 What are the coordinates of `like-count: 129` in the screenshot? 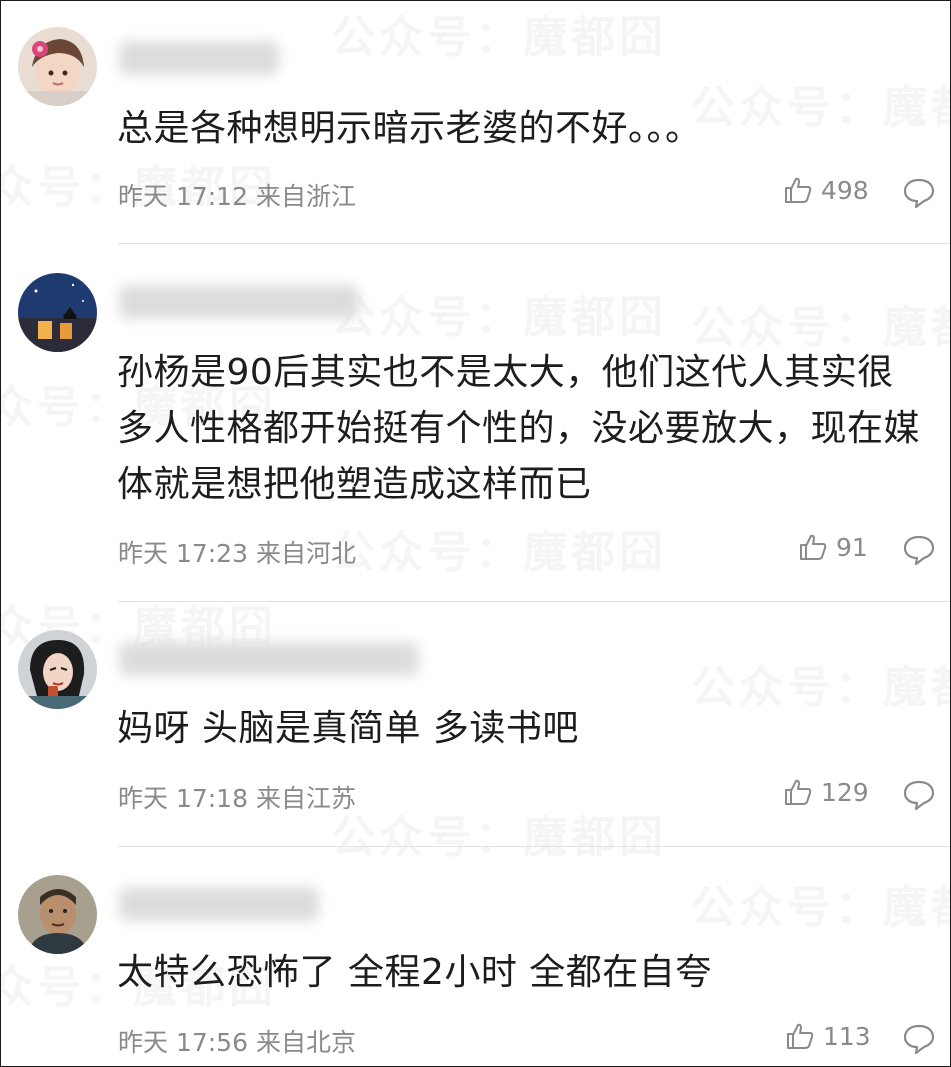 It's located at (845, 792).